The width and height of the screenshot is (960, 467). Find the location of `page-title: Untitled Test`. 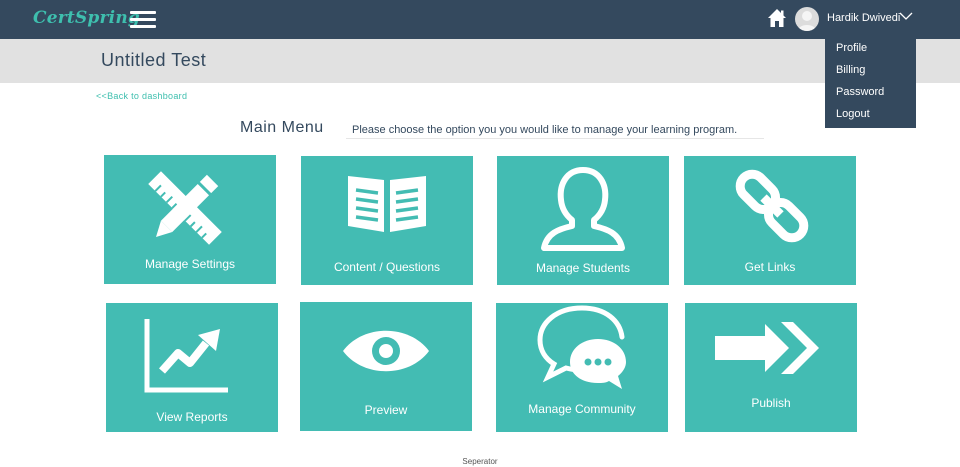

page-title: Untitled Test is located at coordinates (154, 60).